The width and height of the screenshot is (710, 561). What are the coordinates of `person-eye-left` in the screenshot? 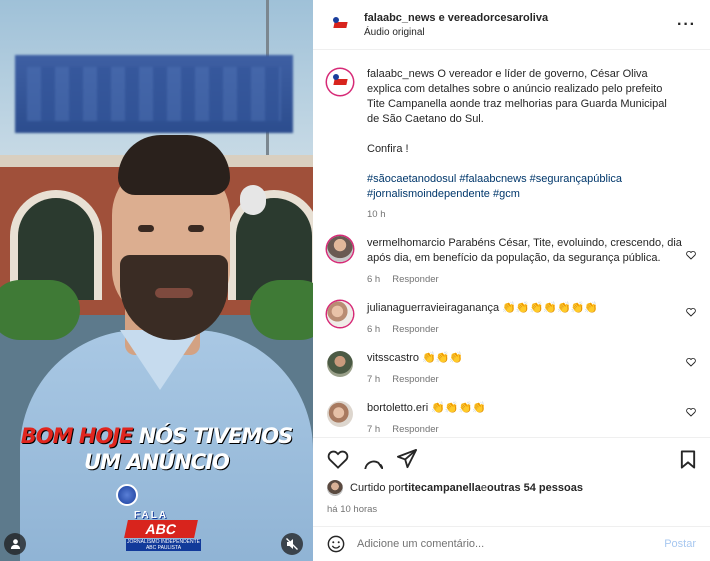 It's located at (146, 228).